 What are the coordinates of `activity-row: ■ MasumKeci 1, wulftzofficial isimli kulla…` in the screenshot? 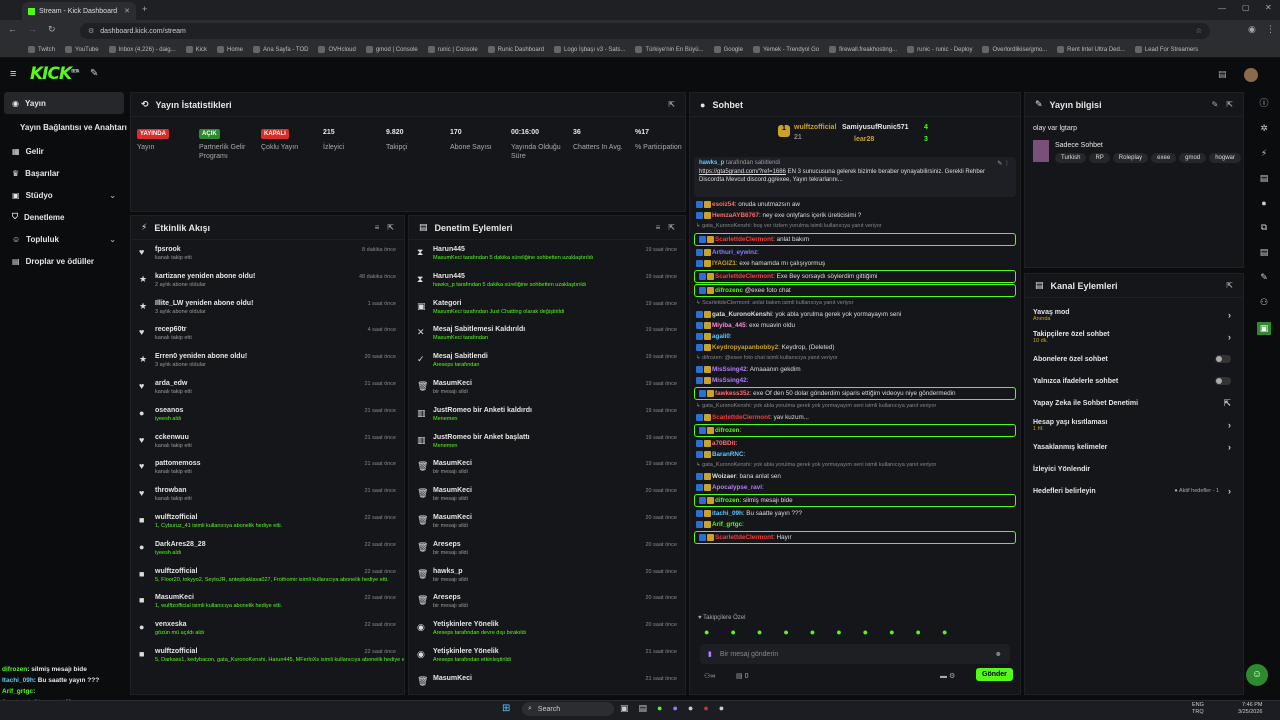 It's located at (267, 601).